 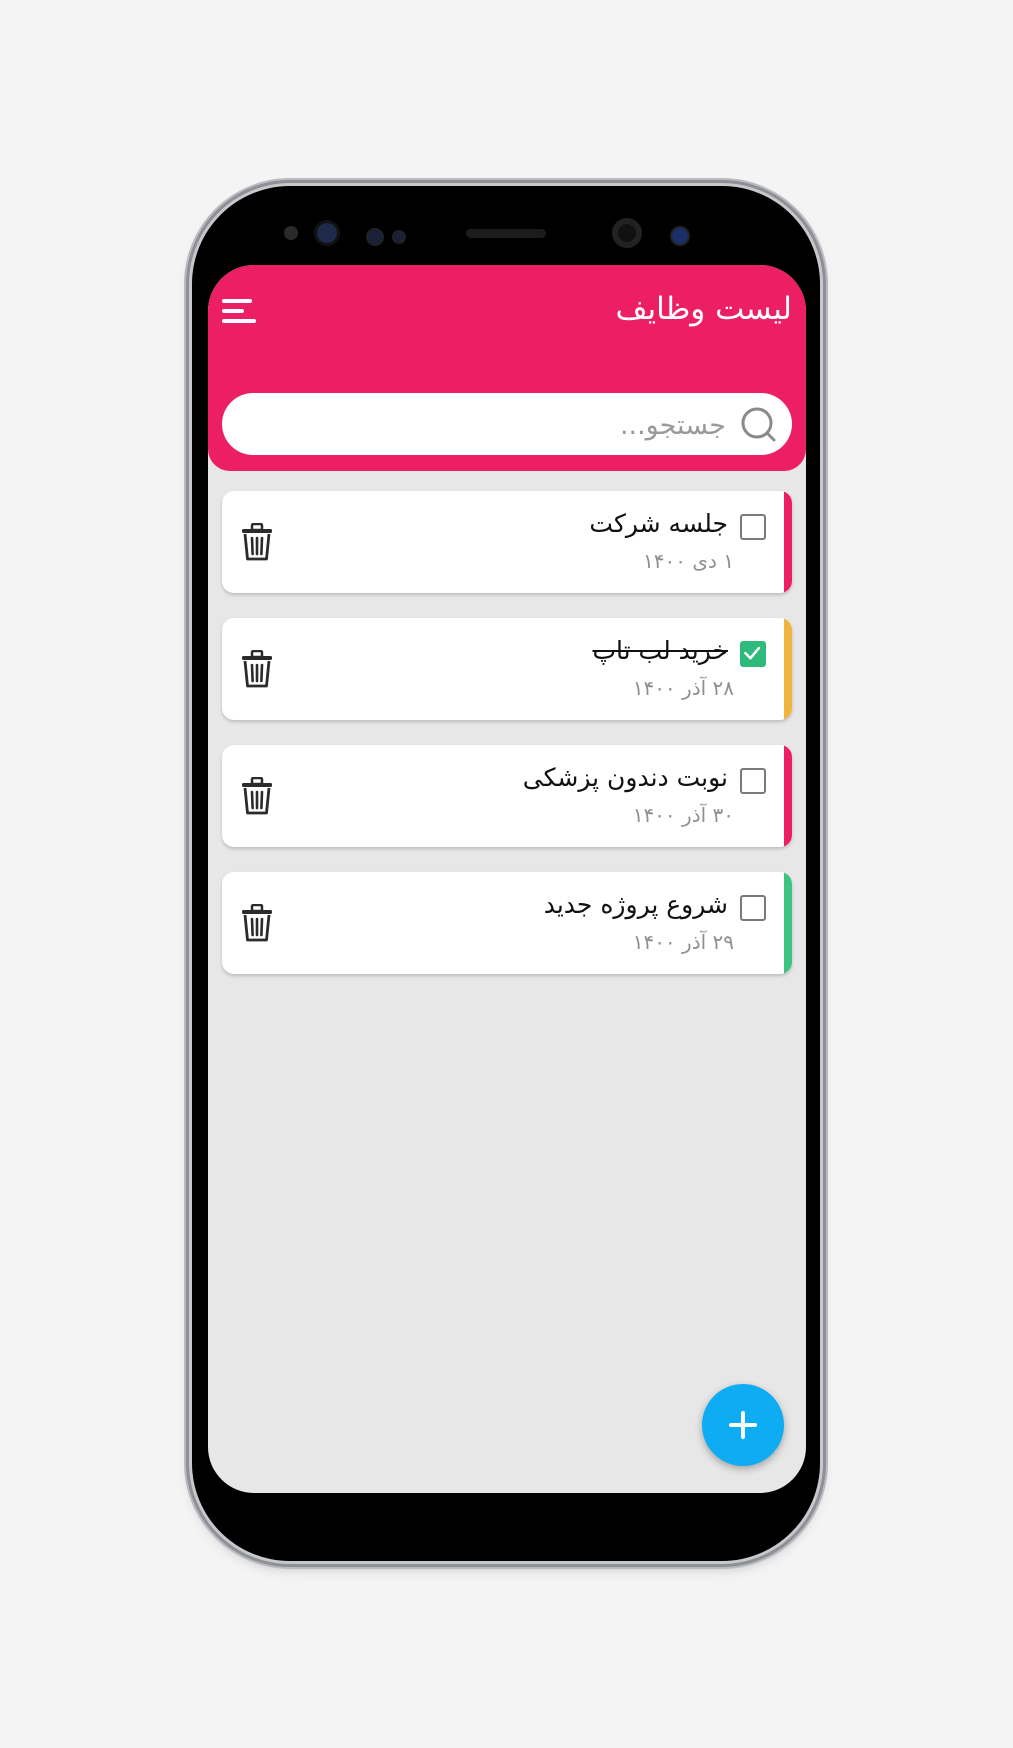 What do you see at coordinates (506, 233) in the screenshot?
I see `earpiece-speaker` at bounding box center [506, 233].